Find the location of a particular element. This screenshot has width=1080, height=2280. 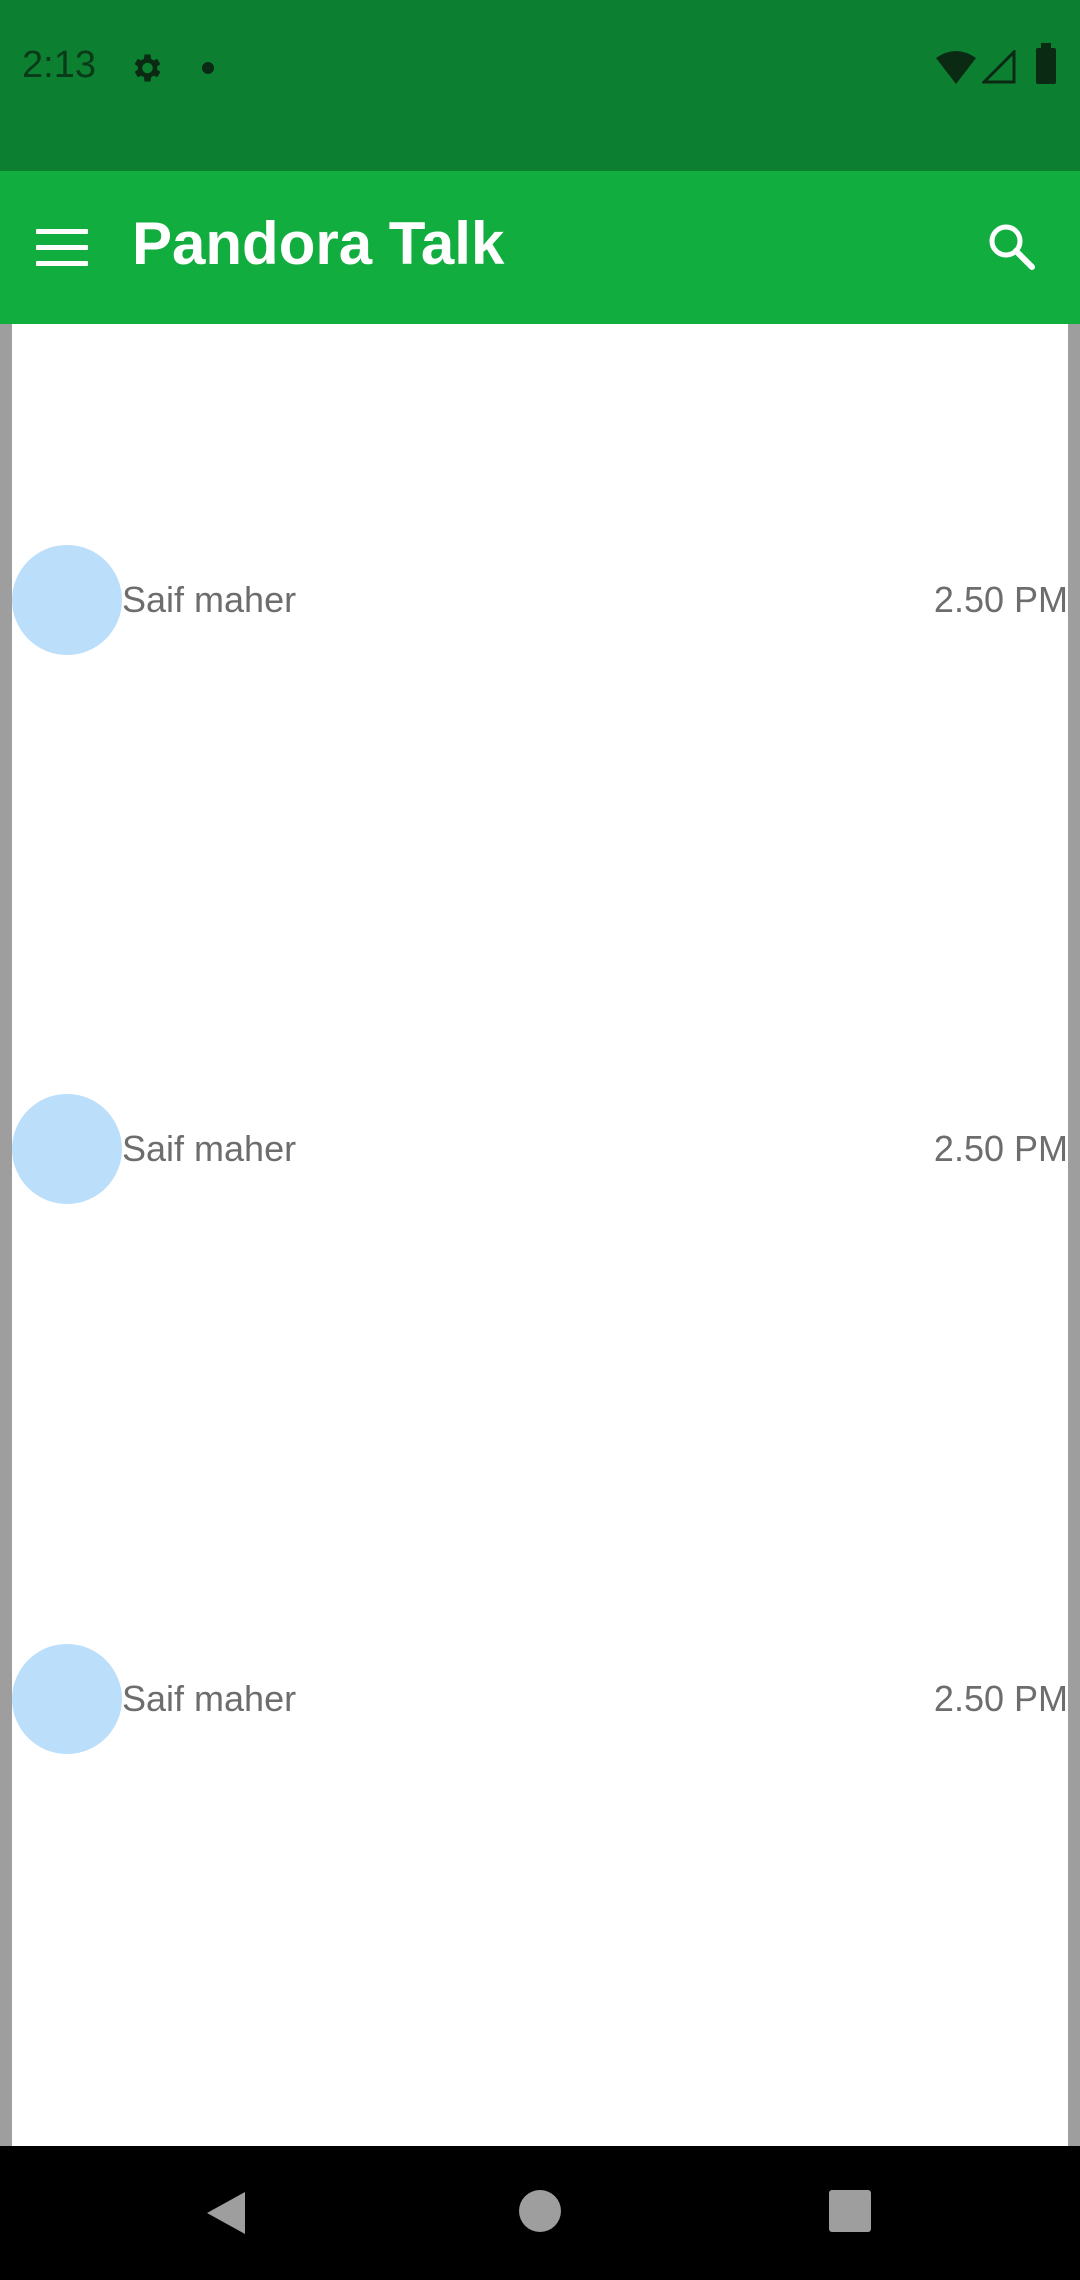

hamburger-menu-icon is located at coordinates (65, 248).